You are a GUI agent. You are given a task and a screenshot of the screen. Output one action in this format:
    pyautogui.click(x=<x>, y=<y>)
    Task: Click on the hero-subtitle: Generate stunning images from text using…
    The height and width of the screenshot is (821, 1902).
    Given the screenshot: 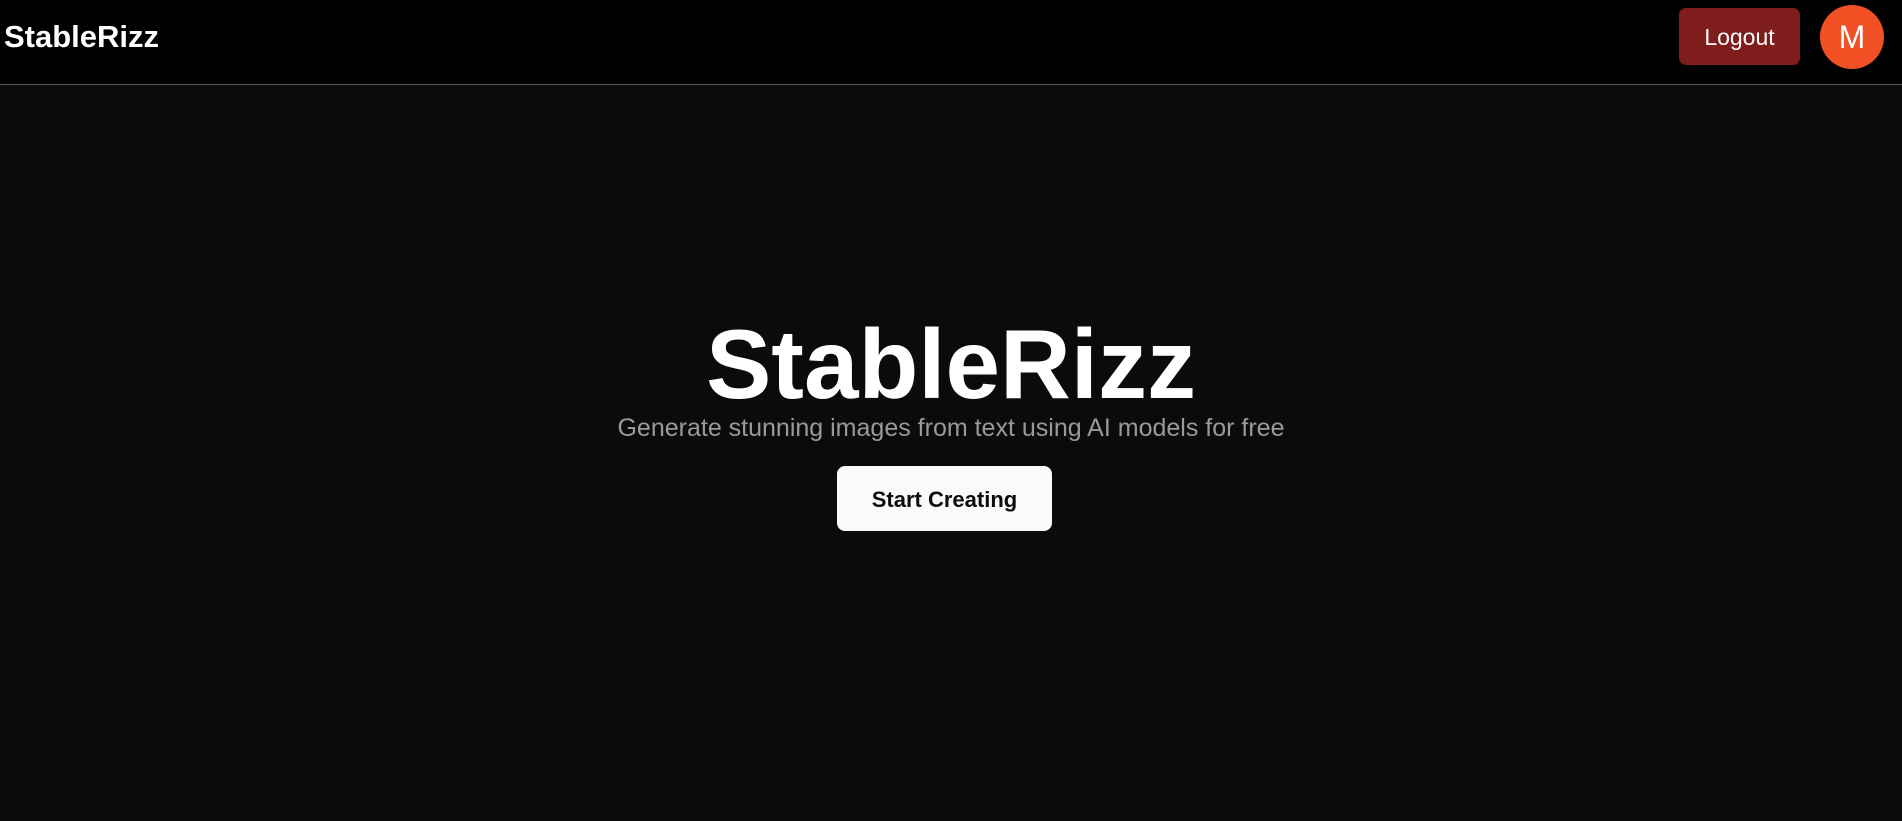 What is the action you would take?
    pyautogui.click(x=951, y=428)
    